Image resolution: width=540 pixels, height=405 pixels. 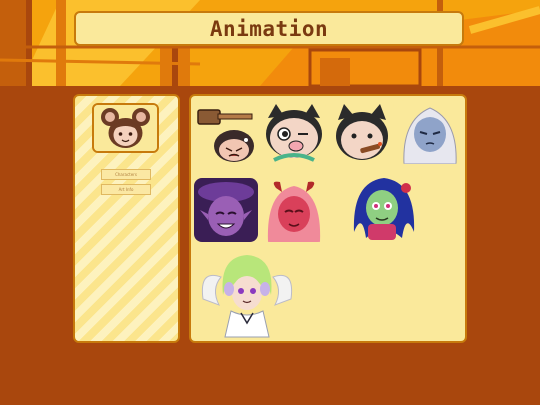 I want to click on winged-angel-character-icon, so click(x=247, y=294).